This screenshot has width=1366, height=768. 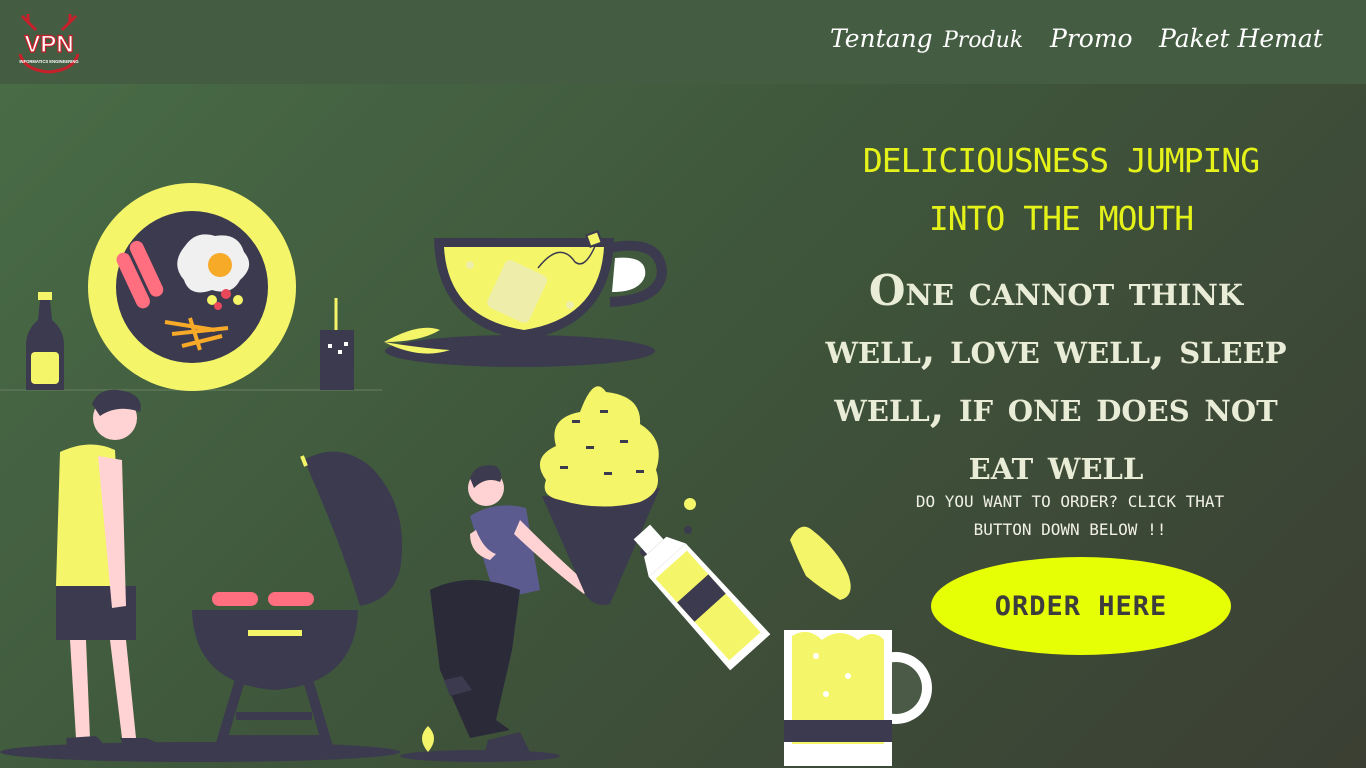 What do you see at coordinates (881, 38) in the screenshot?
I see `nav-link-tentang: Tentang` at bounding box center [881, 38].